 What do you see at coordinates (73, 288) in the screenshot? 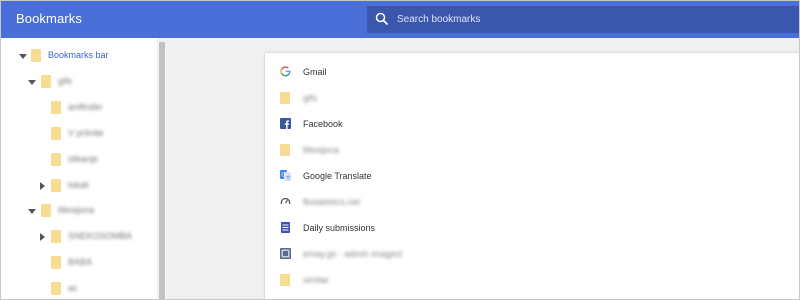
I see `sidebar-item-label: ac` at bounding box center [73, 288].